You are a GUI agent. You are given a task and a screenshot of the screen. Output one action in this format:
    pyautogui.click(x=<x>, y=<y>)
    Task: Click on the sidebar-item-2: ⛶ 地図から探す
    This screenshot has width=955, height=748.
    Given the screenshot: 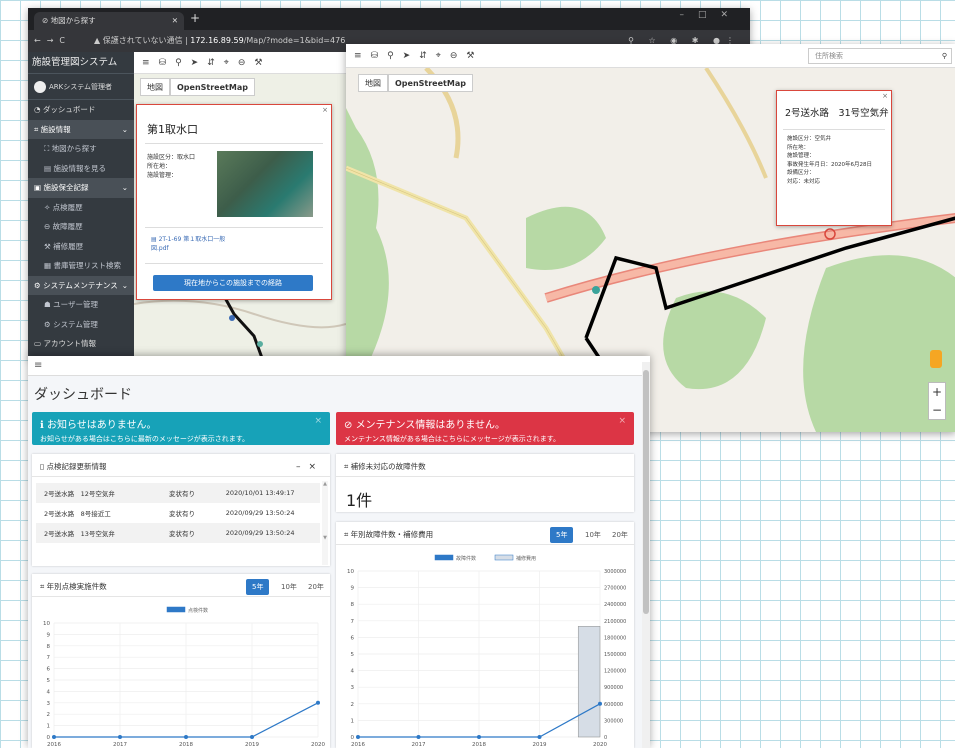 What is the action you would take?
    pyautogui.click(x=81, y=149)
    